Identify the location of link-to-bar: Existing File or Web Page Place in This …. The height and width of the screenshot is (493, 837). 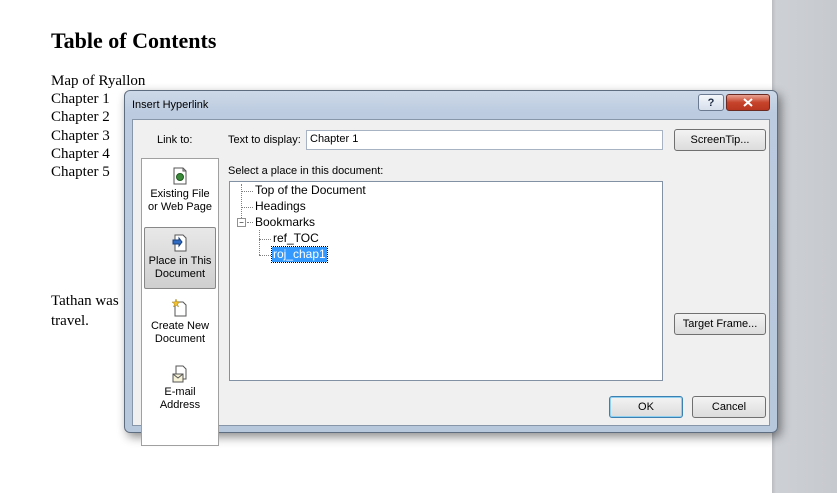
(180, 302).